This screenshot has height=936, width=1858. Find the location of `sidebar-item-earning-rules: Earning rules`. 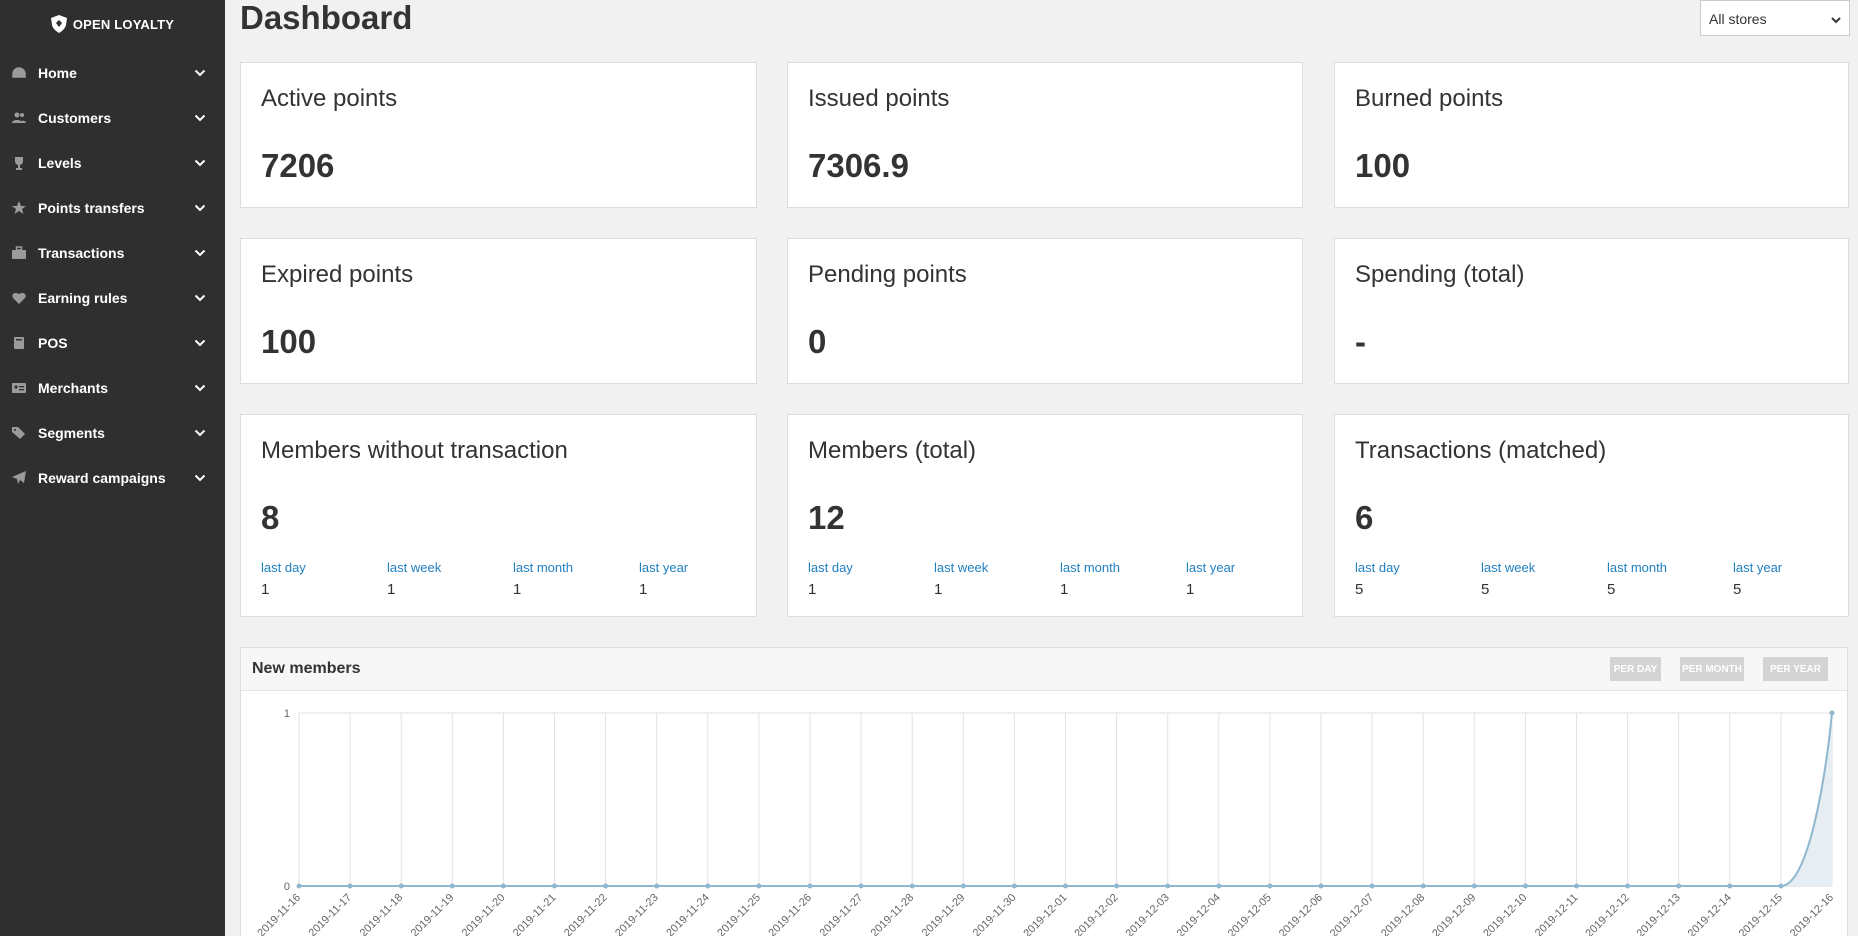

sidebar-item-earning-rules: Earning rules is located at coordinates (112, 297).